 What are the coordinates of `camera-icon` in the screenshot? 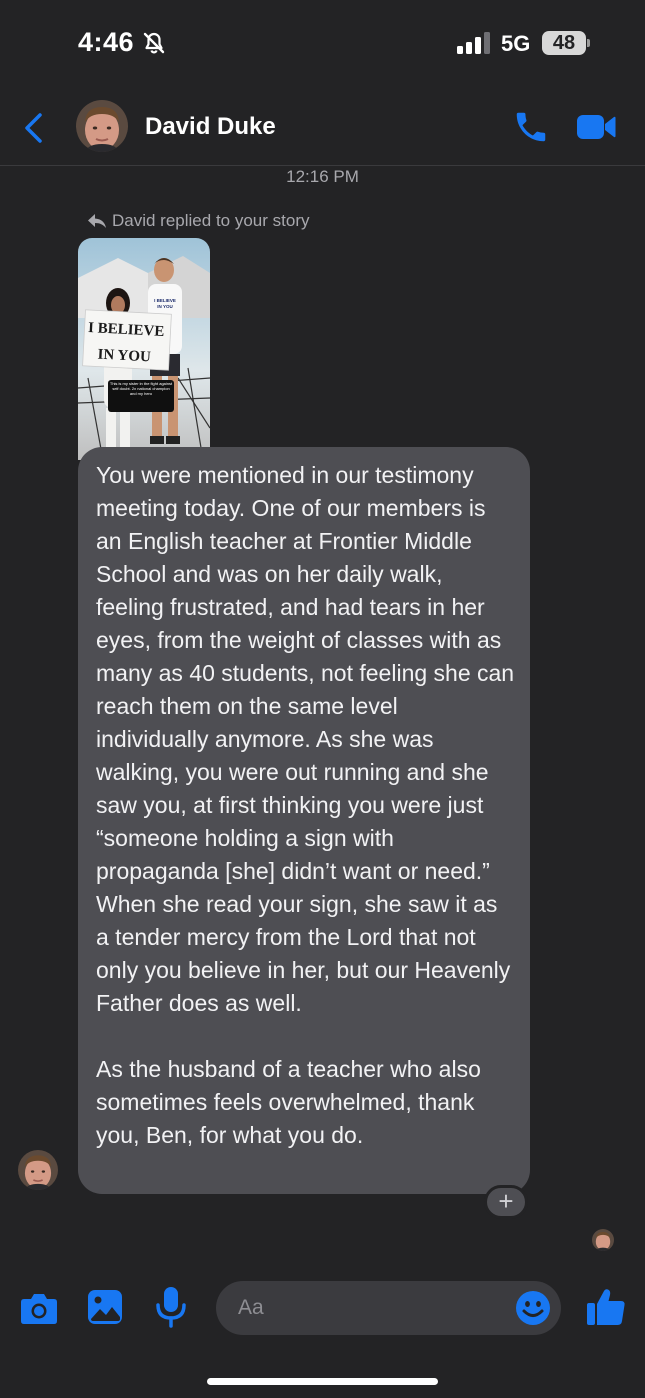 It's located at (39, 1308).